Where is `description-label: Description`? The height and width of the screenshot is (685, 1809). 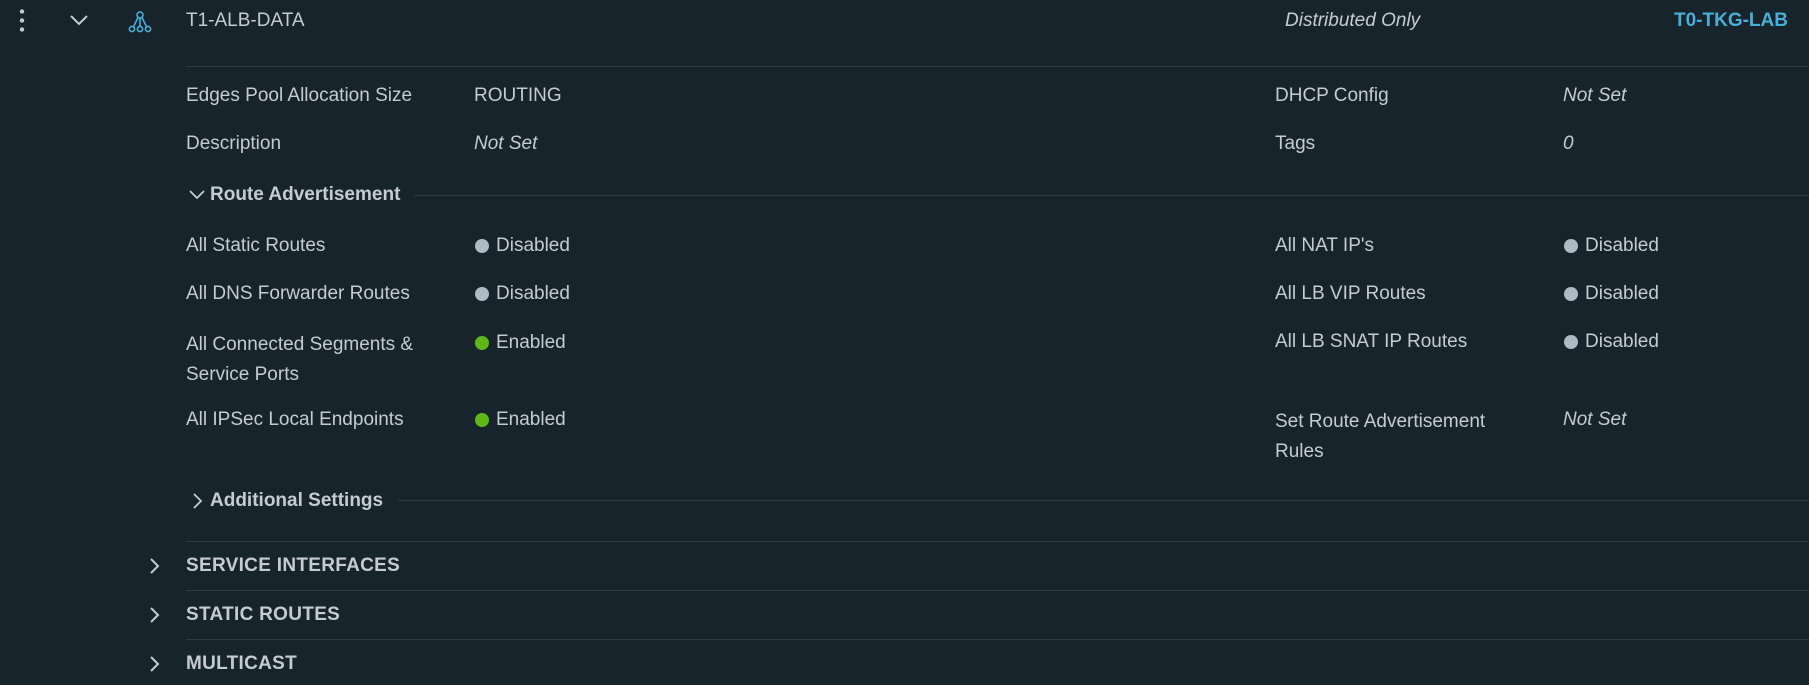 description-label: Description is located at coordinates (234, 143).